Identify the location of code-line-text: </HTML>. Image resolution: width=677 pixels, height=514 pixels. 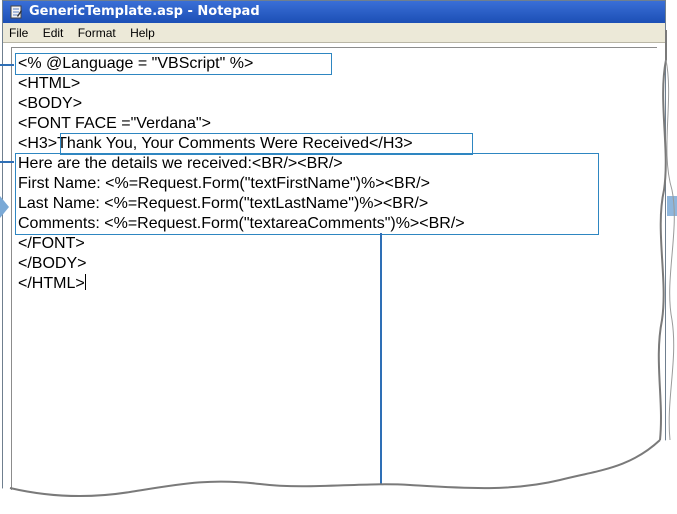
(51, 283).